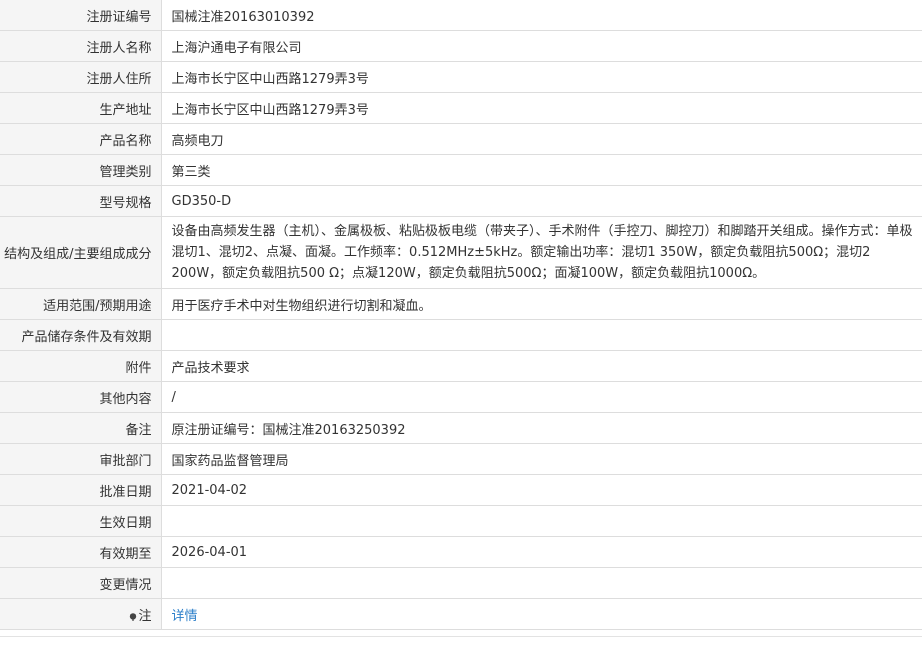 The height and width of the screenshot is (648, 922). I want to click on details-link: 详情, so click(185, 616).